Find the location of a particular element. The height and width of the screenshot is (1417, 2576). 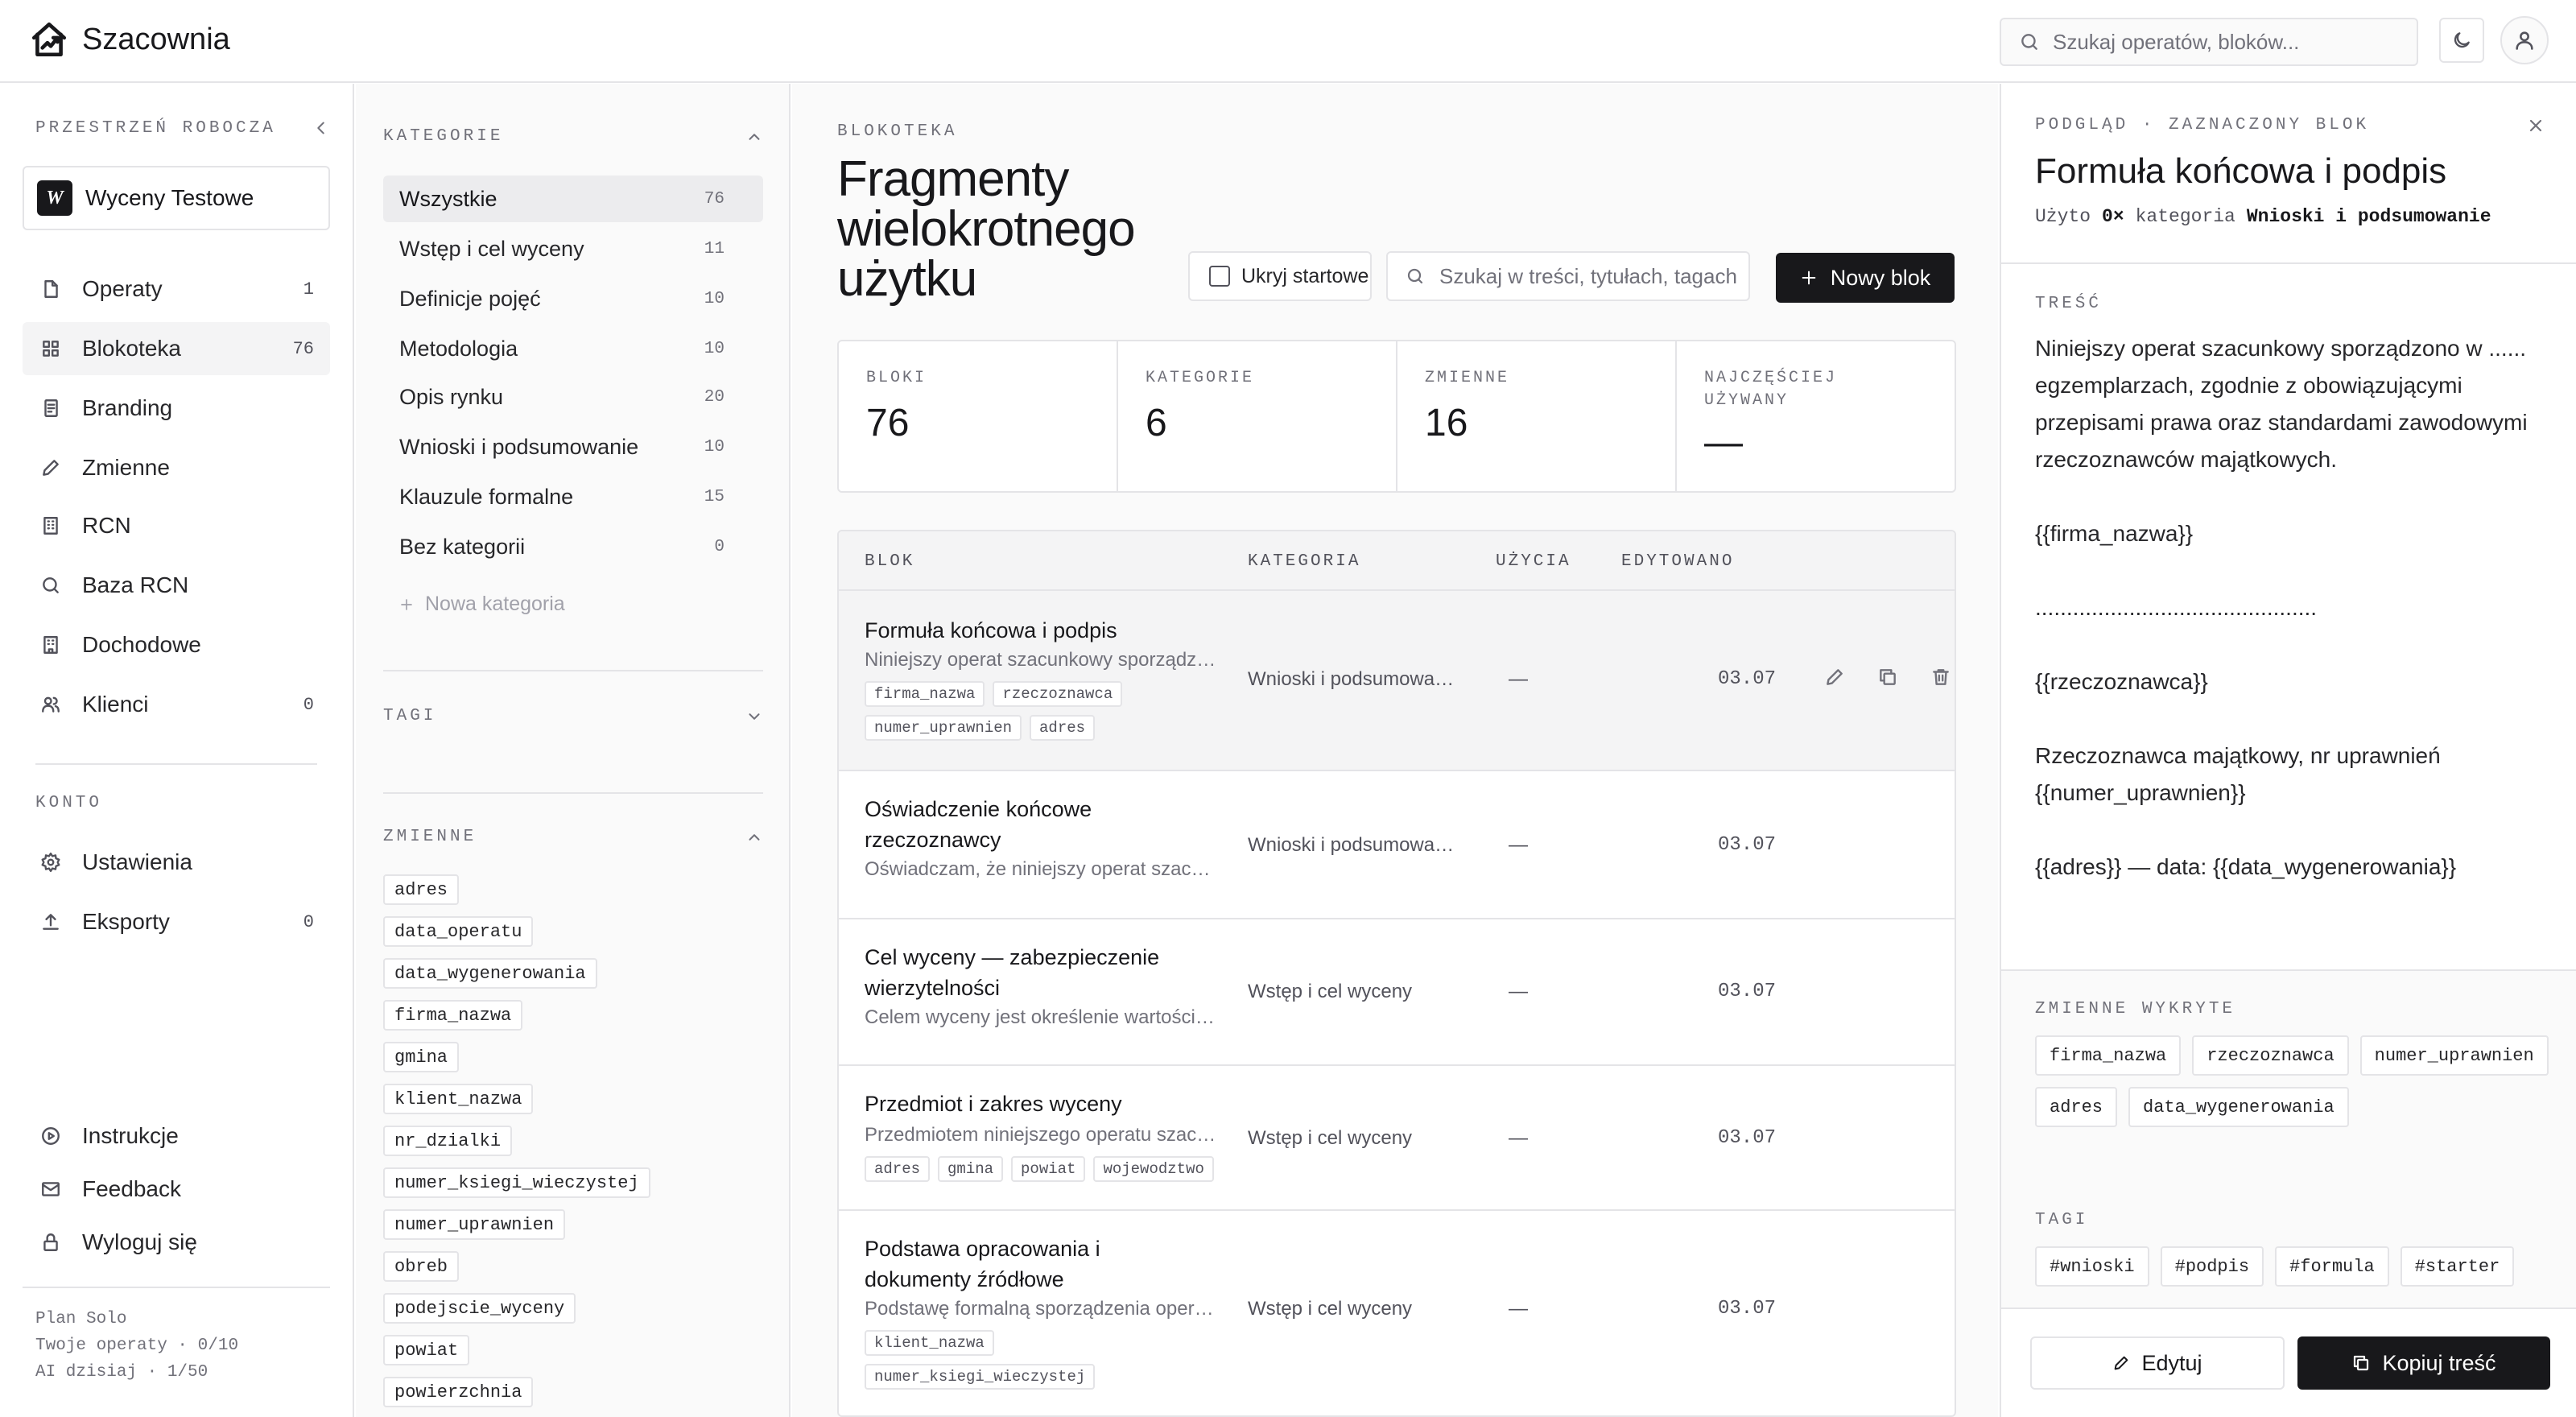

variable-chip: numer_ksiegi_wieczystej is located at coordinates (516, 1182).